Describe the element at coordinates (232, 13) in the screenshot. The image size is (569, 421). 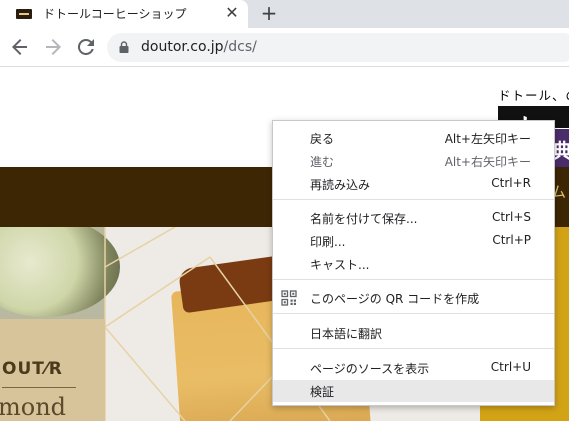
I see `close-tab-icon: ✕` at that location.